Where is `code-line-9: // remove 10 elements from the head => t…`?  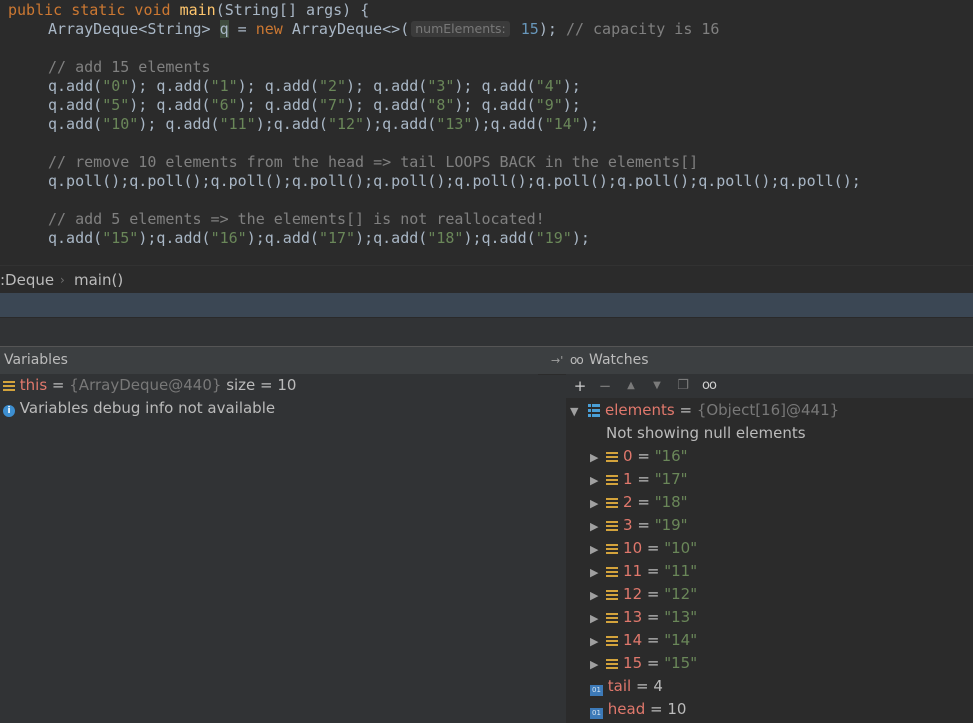 code-line-9: // remove 10 elements from the head => t… is located at coordinates (373, 162).